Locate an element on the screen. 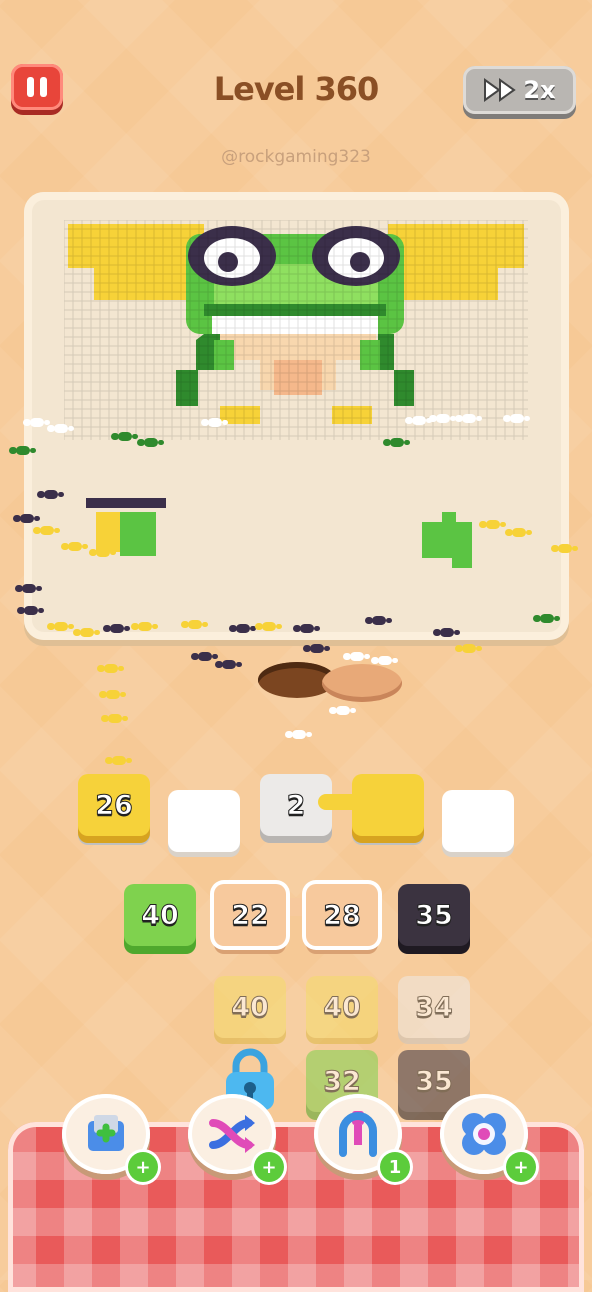  stack-tile-r1-c4: 35 is located at coordinates (434, 915).